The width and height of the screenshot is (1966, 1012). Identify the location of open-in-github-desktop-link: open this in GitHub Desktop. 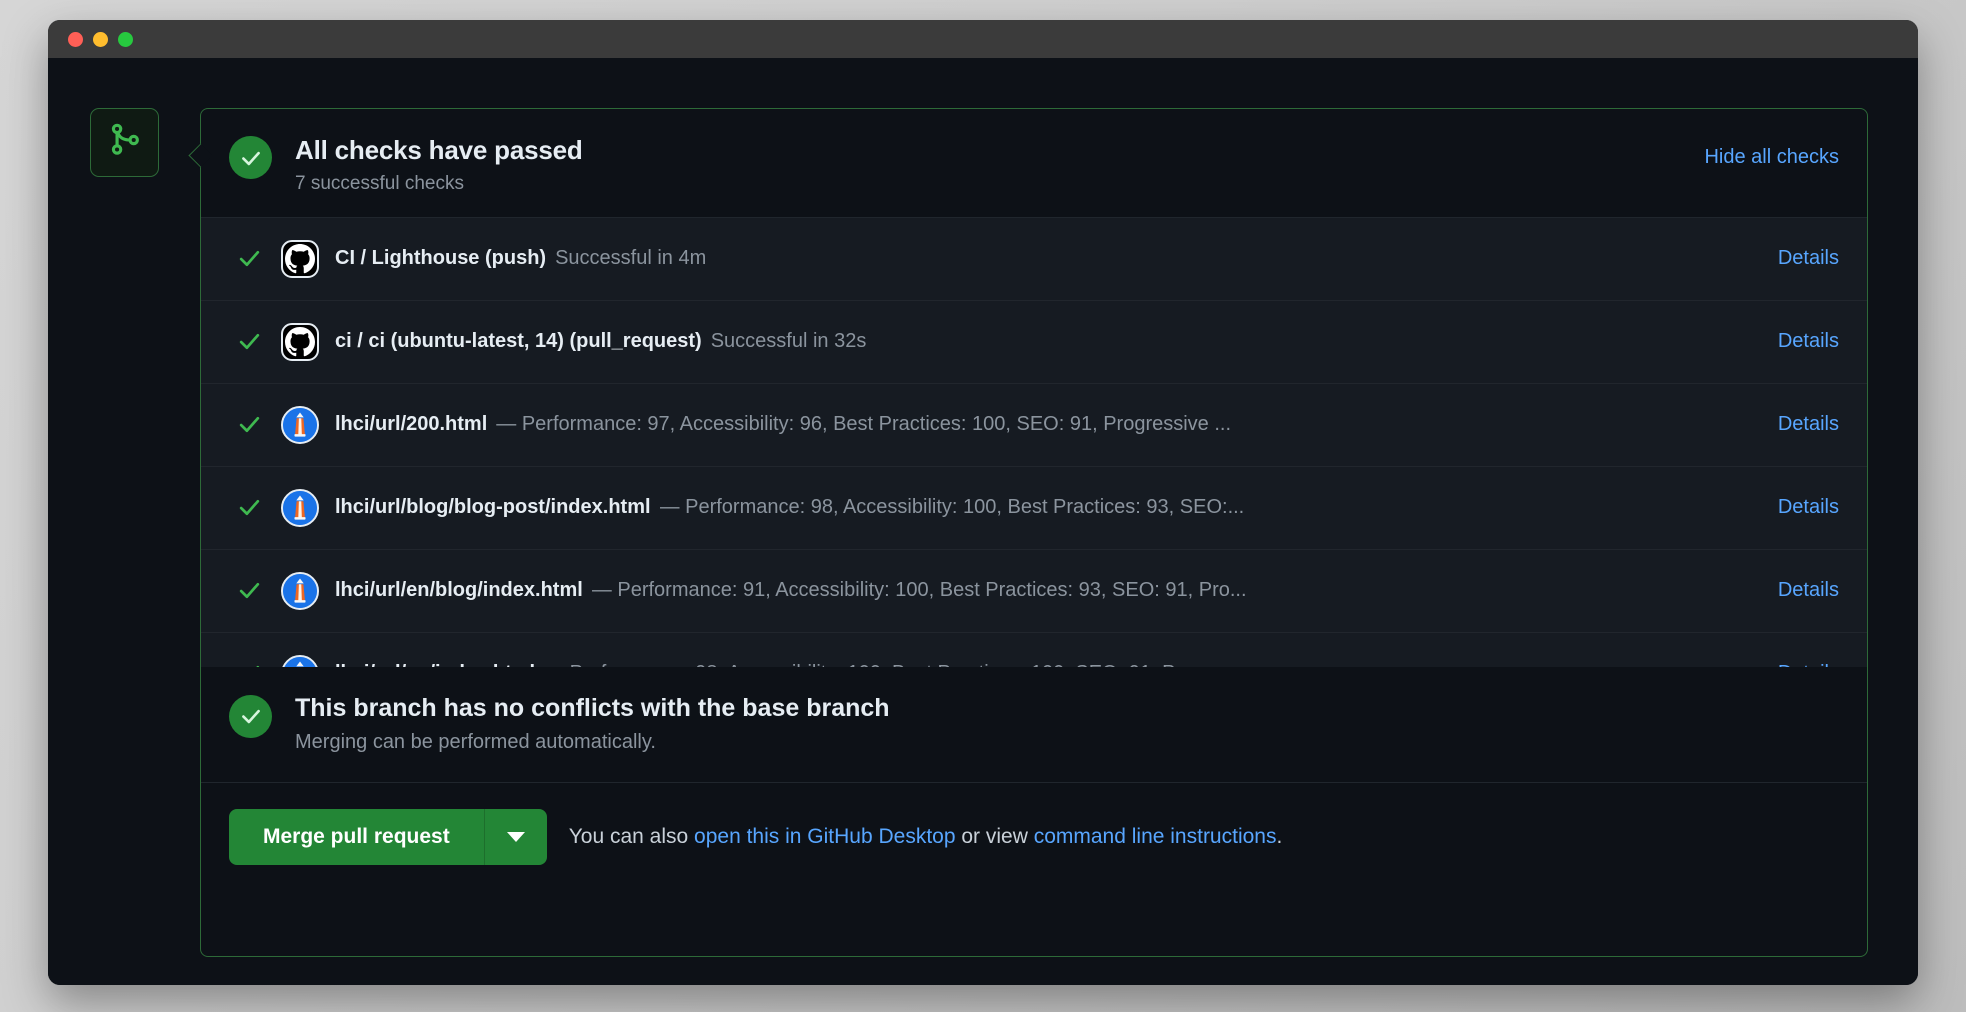
(824, 836).